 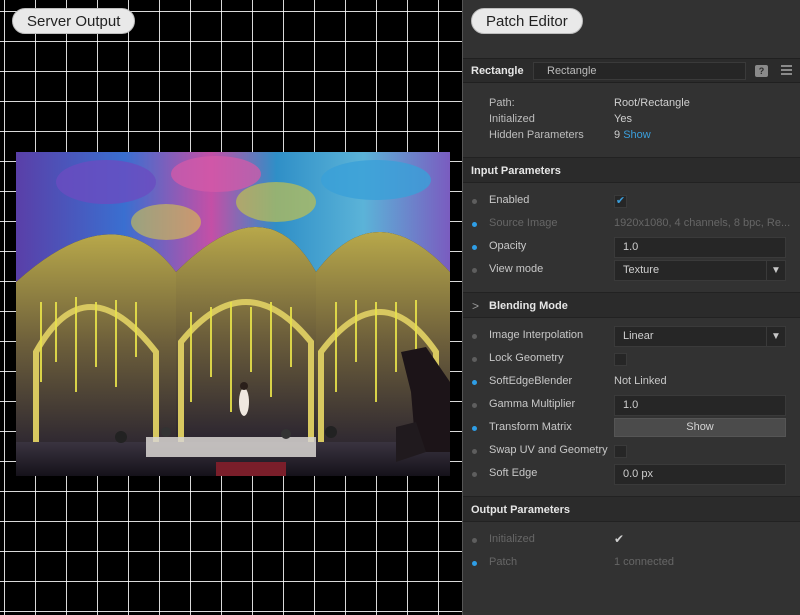 I want to click on param-transform-matrix: Transform Matrix Show, so click(x=631, y=428).